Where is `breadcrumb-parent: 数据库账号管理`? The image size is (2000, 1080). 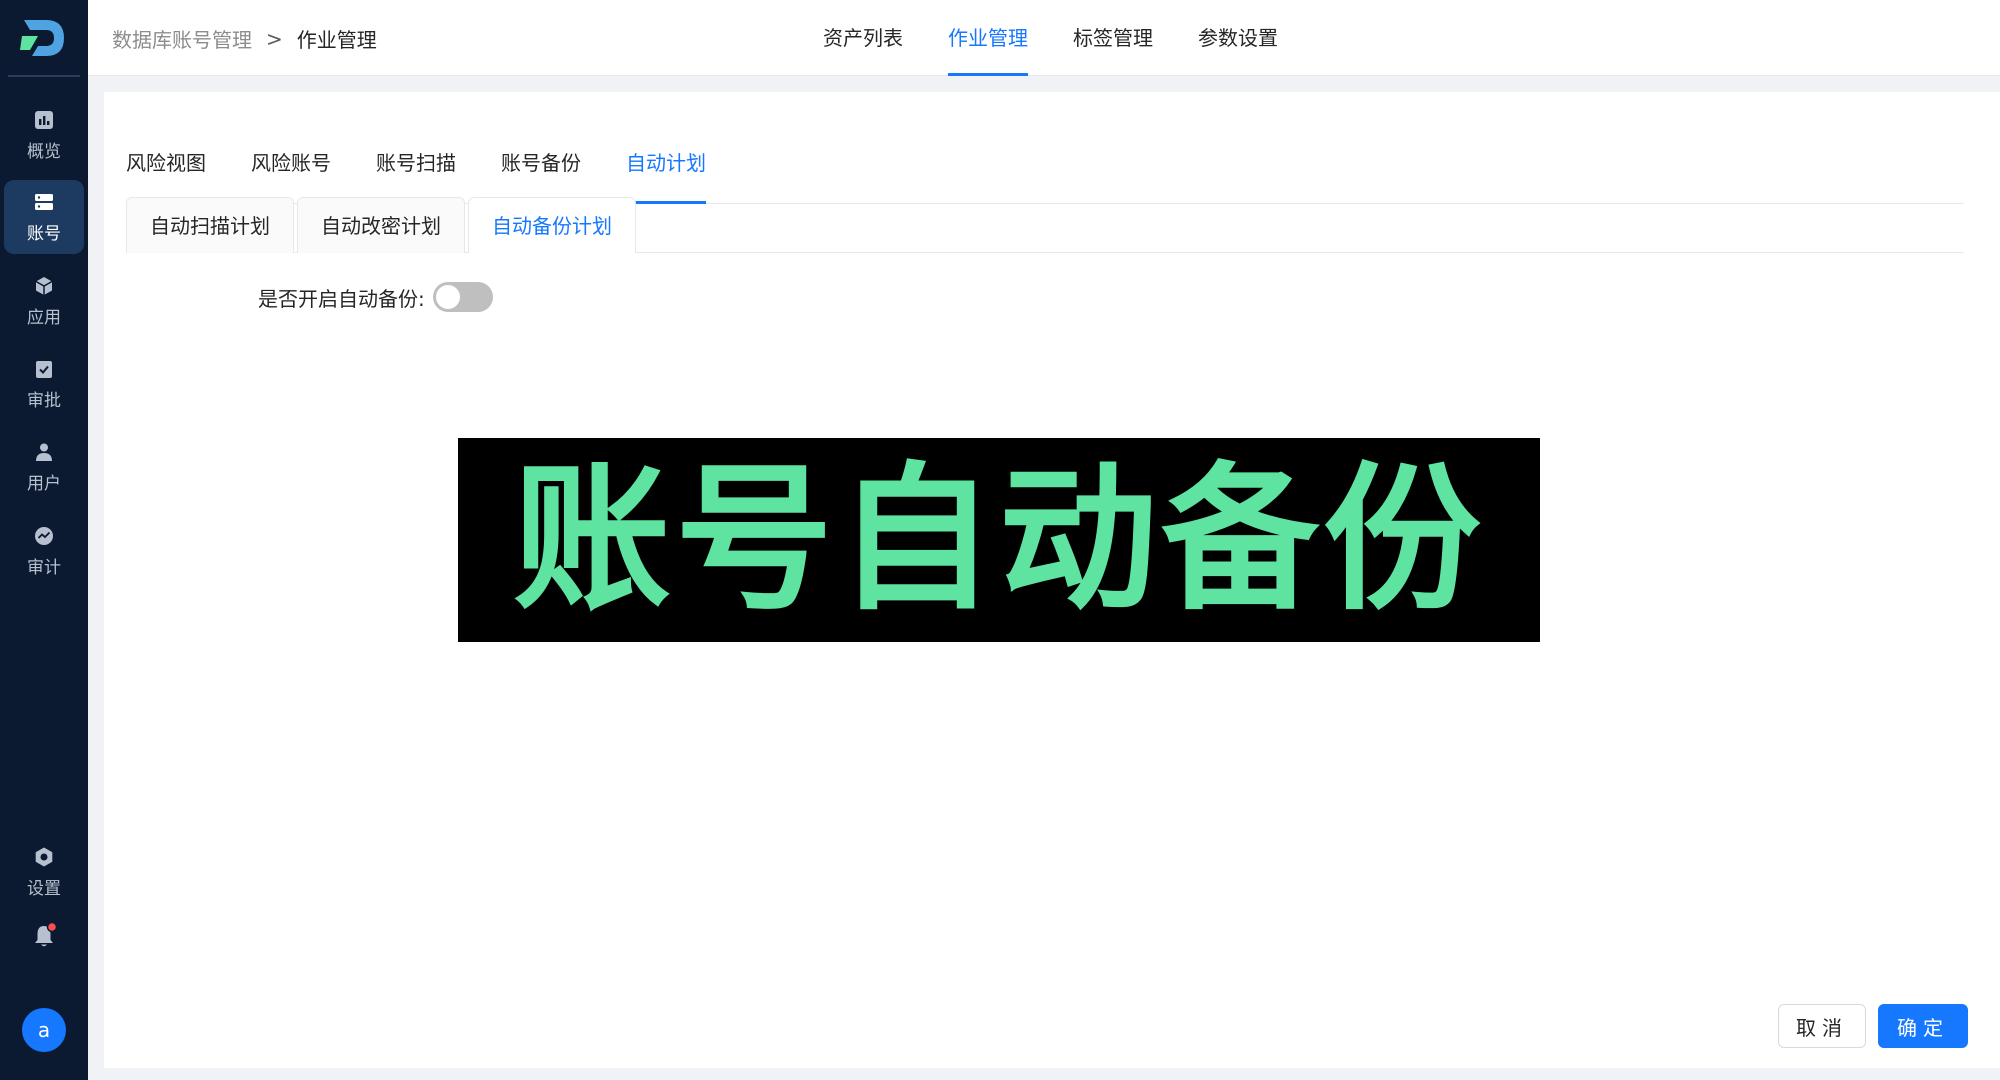 breadcrumb-parent: 数据库账号管理 is located at coordinates (182, 38).